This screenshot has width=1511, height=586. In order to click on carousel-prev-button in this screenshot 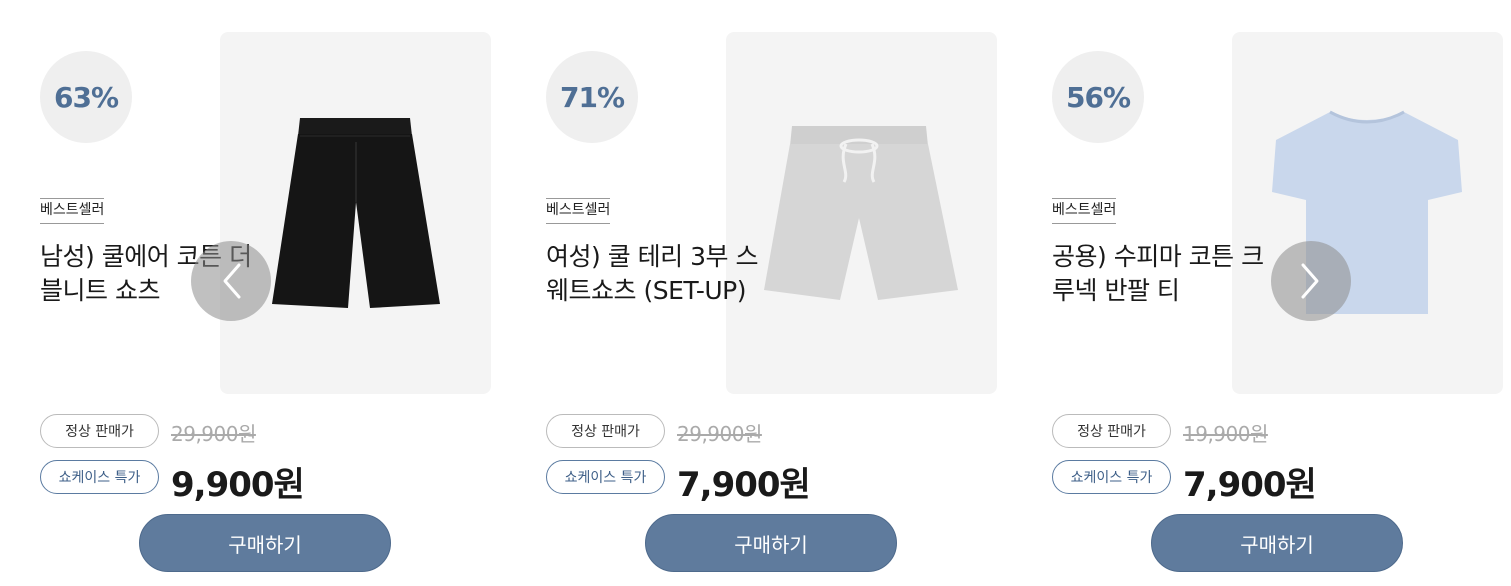, I will do `click(231, 281)`.